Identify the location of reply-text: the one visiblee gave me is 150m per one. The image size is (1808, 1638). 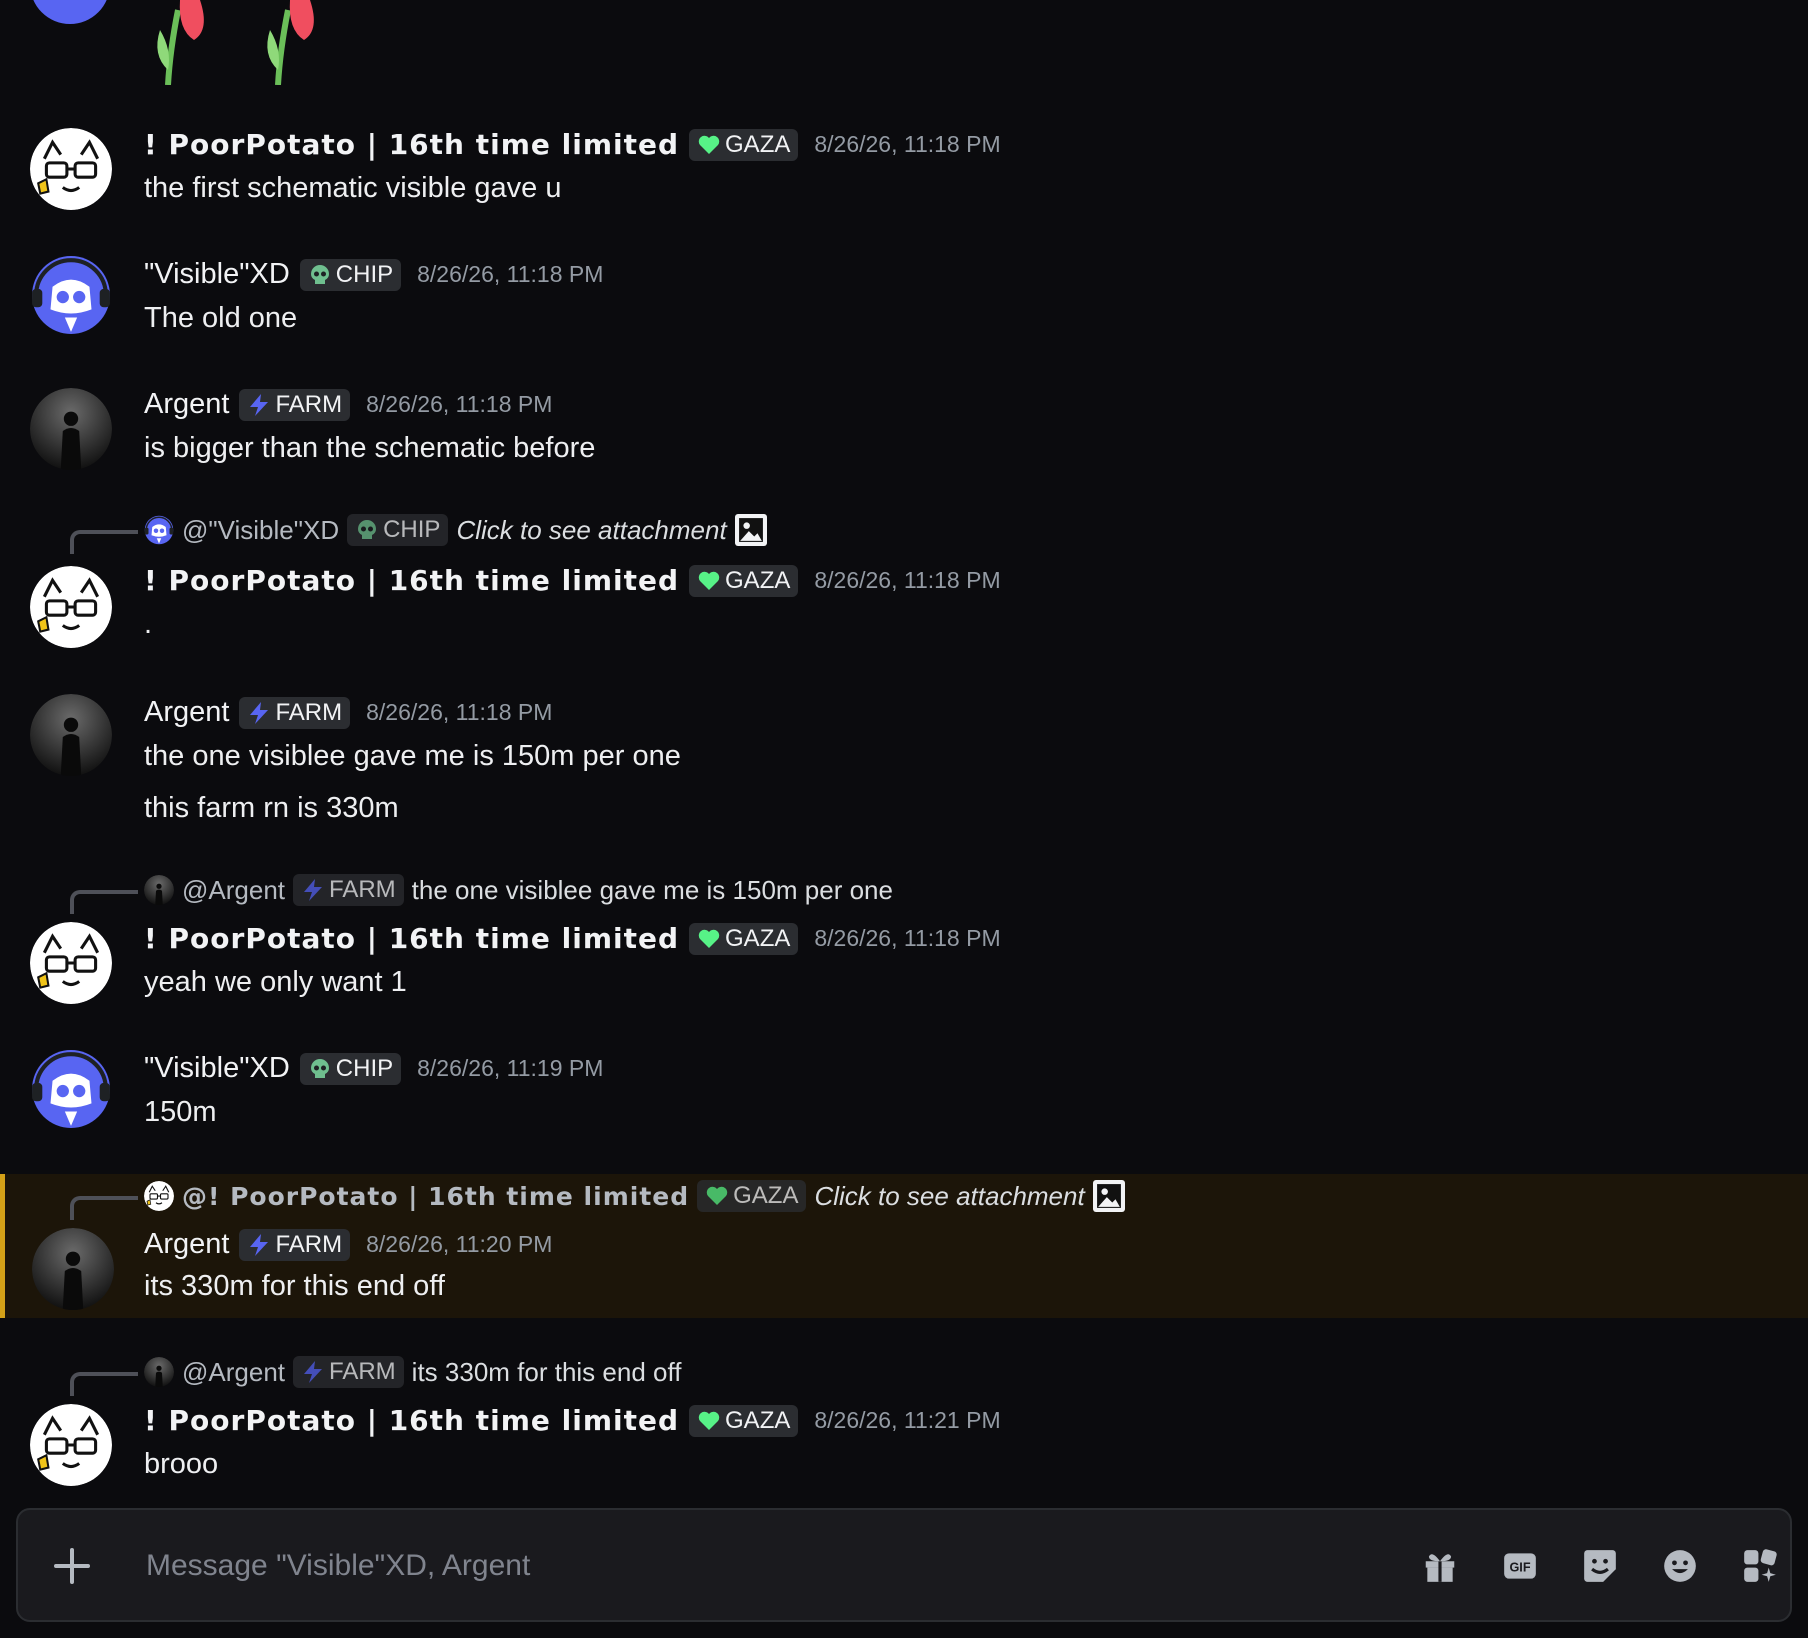
(652, 890).